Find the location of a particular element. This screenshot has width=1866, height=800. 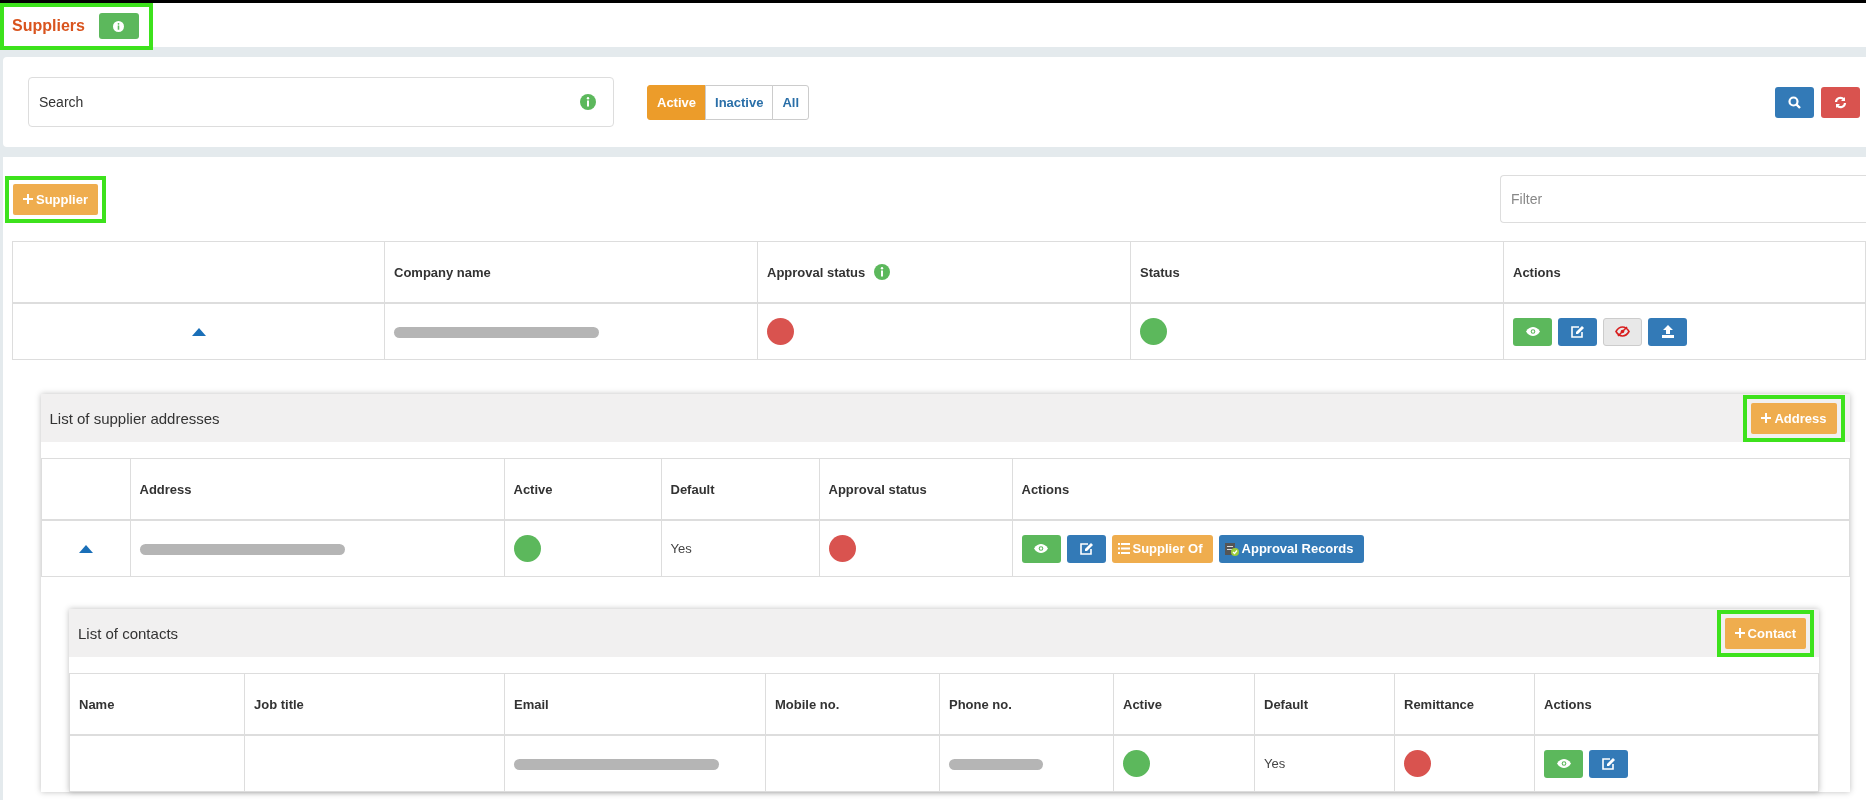

status-filter-tab: Active is located at coordinates (677, 102).